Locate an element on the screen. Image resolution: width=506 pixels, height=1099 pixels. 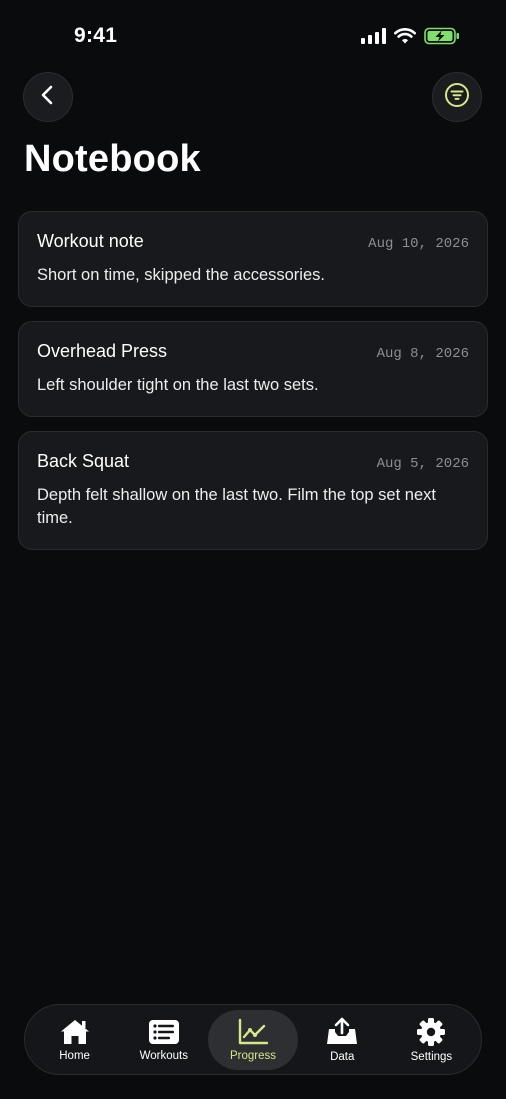
note-header: Overhead Press Aug 8, 2026 is located at coordinates (253, 351).